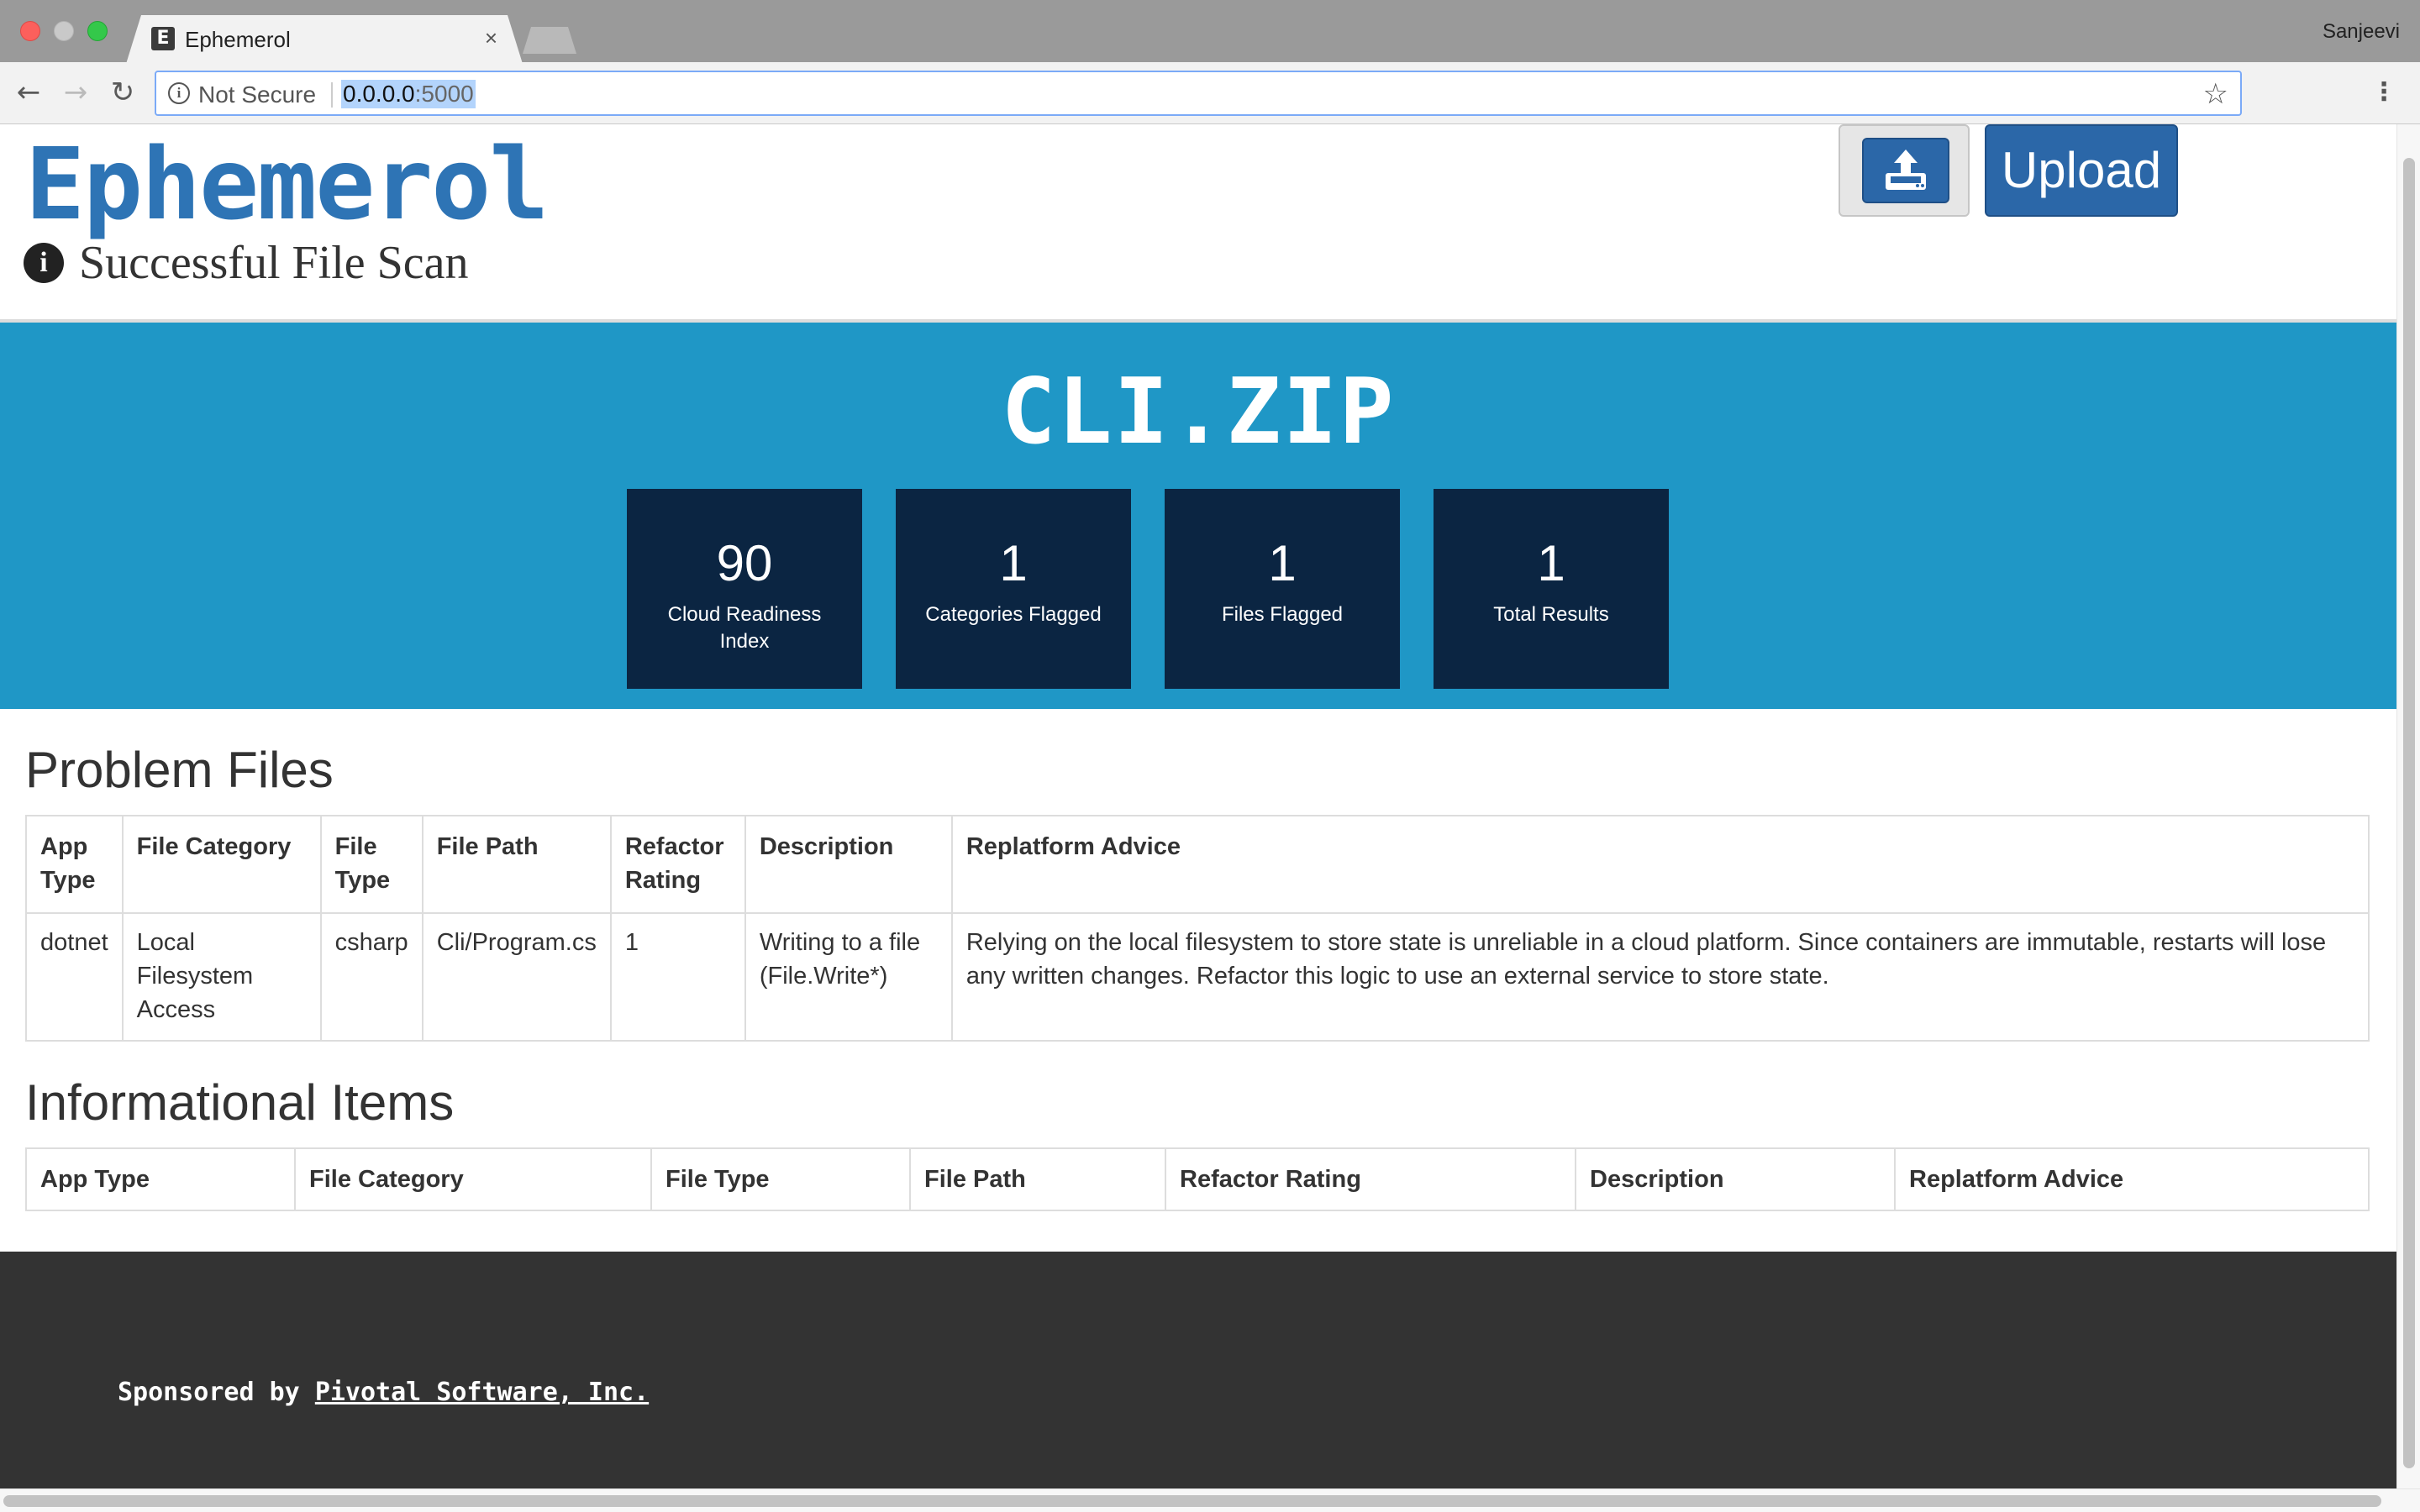  What do you see at coordinates (332, 95) in the screenshot?
I see `address-divider` at bounding box center [332, 95].